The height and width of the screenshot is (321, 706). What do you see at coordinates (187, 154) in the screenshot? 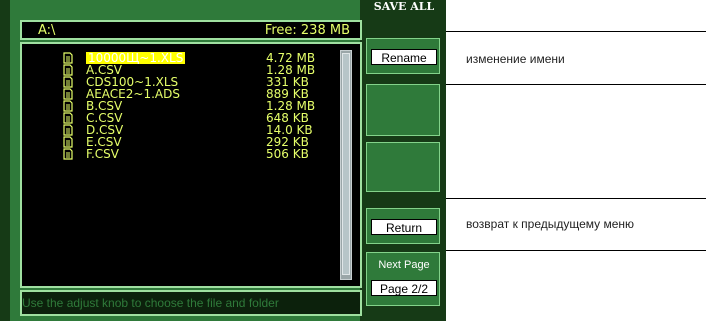
I see `file-row: F.CSV 506 KB` at bounding box center [187, 154].